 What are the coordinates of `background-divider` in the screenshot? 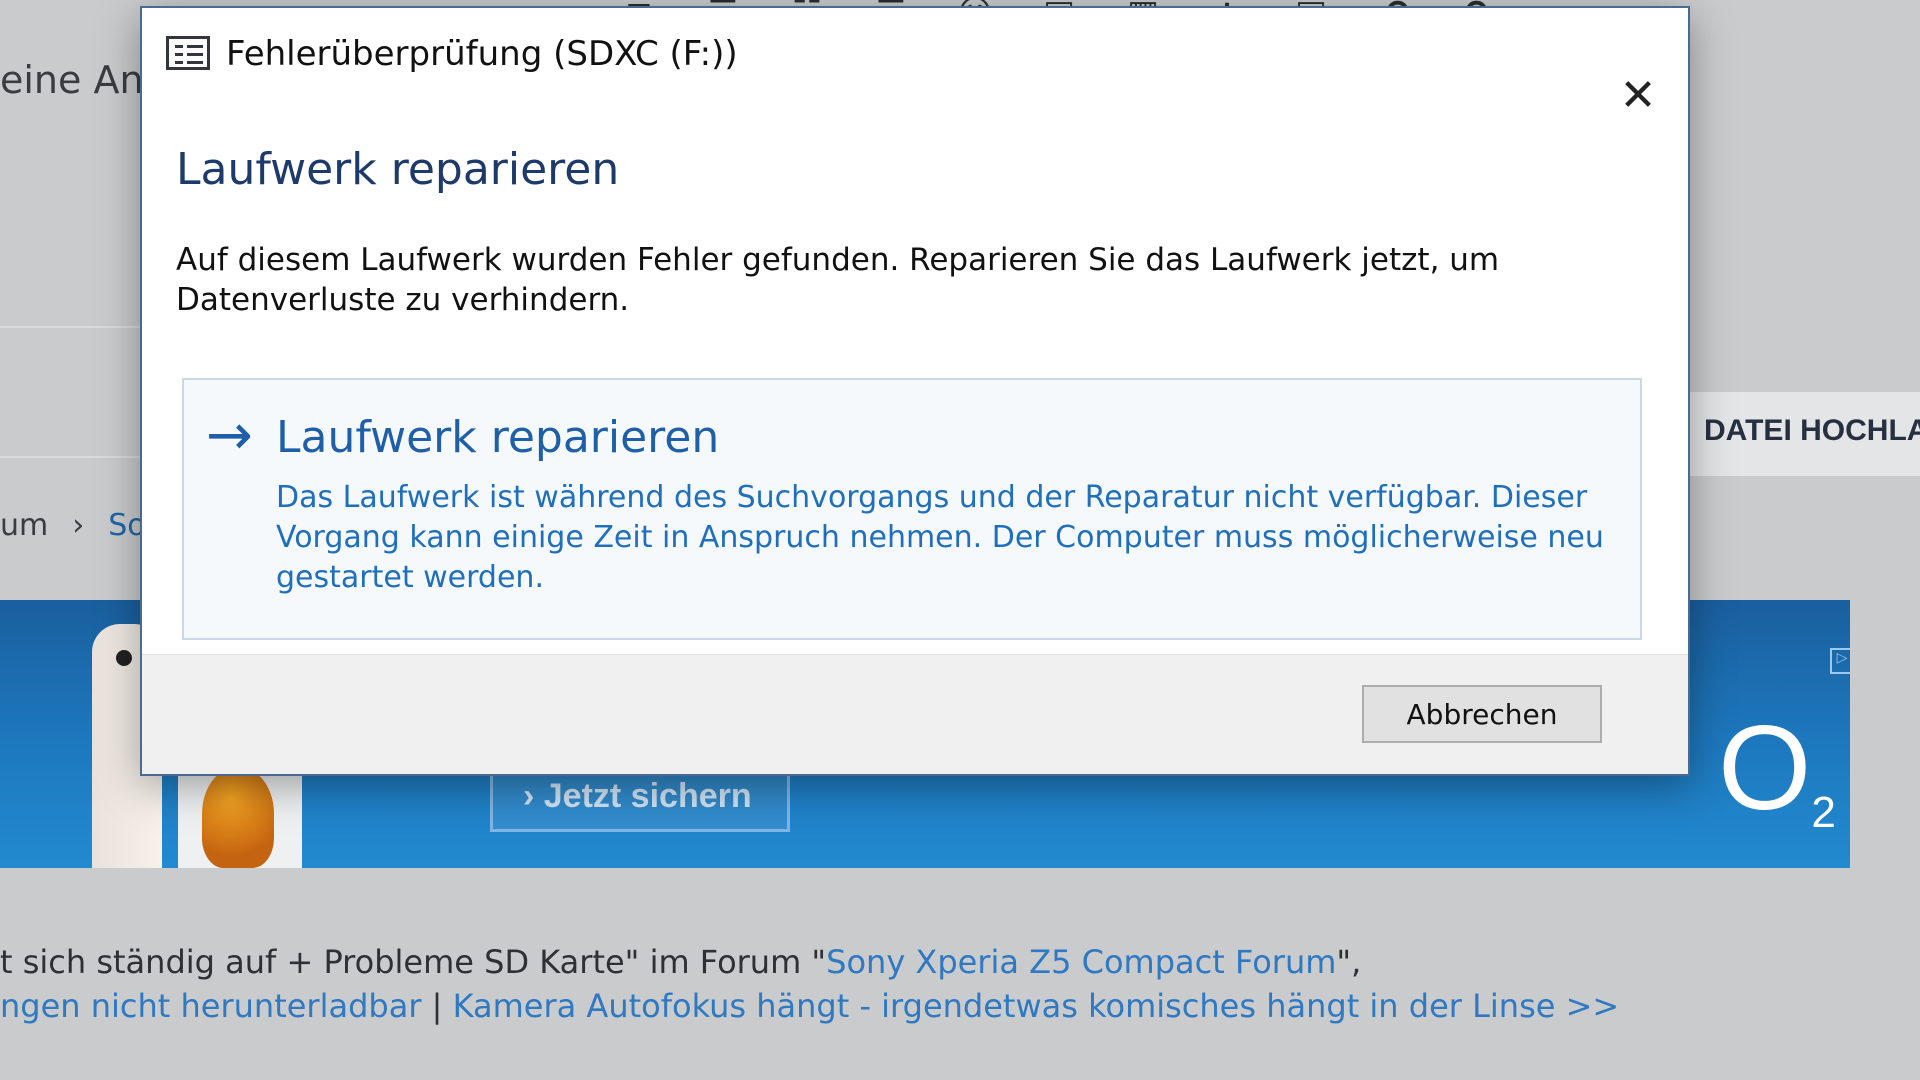 It's located at (70, 327).